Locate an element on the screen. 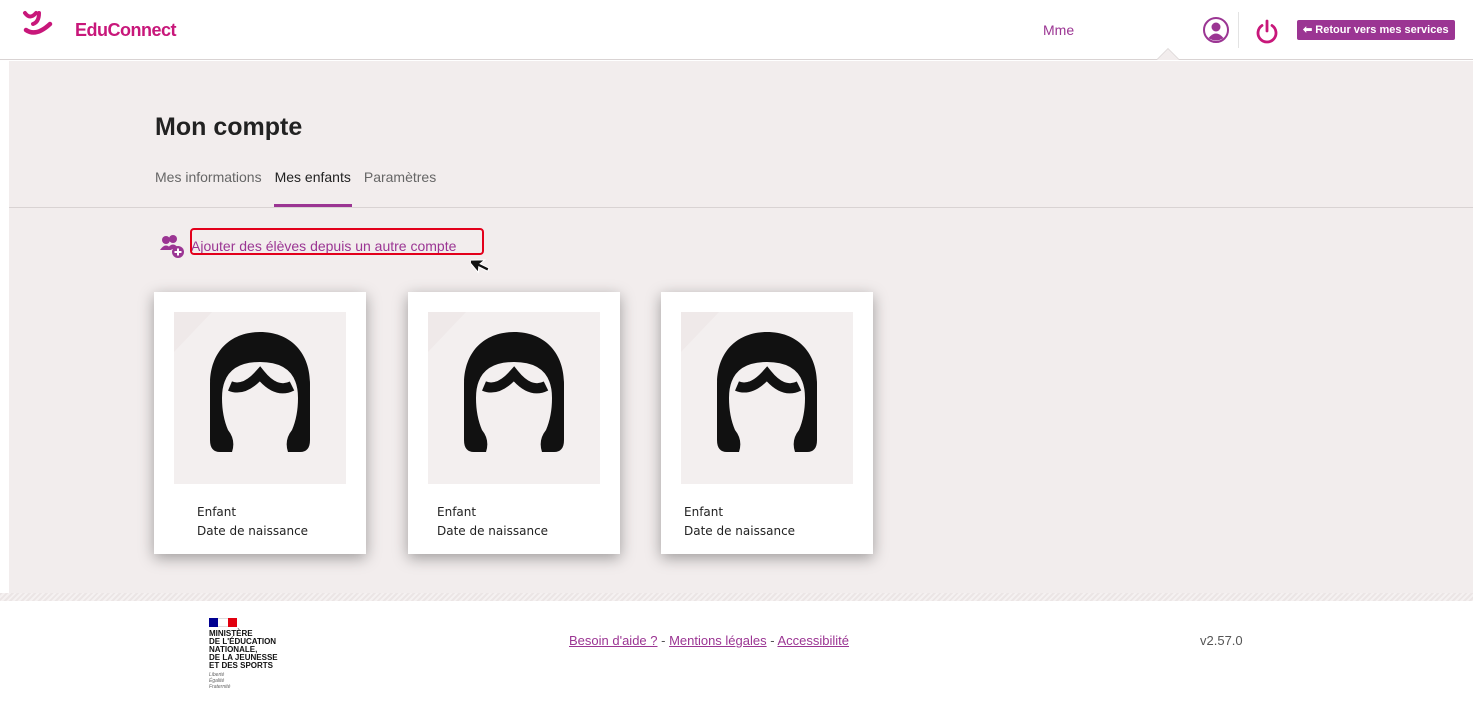 Image resolution: width=1473 pixels, height=702 pixels. user-menu-notch is located at coordinates (1168, 54).